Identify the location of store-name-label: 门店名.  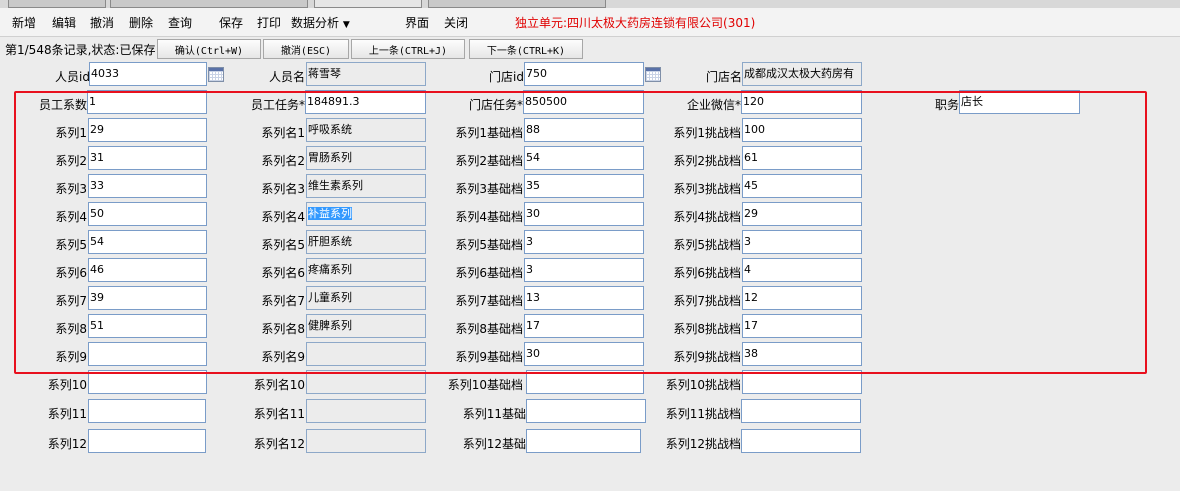
(723, 77).